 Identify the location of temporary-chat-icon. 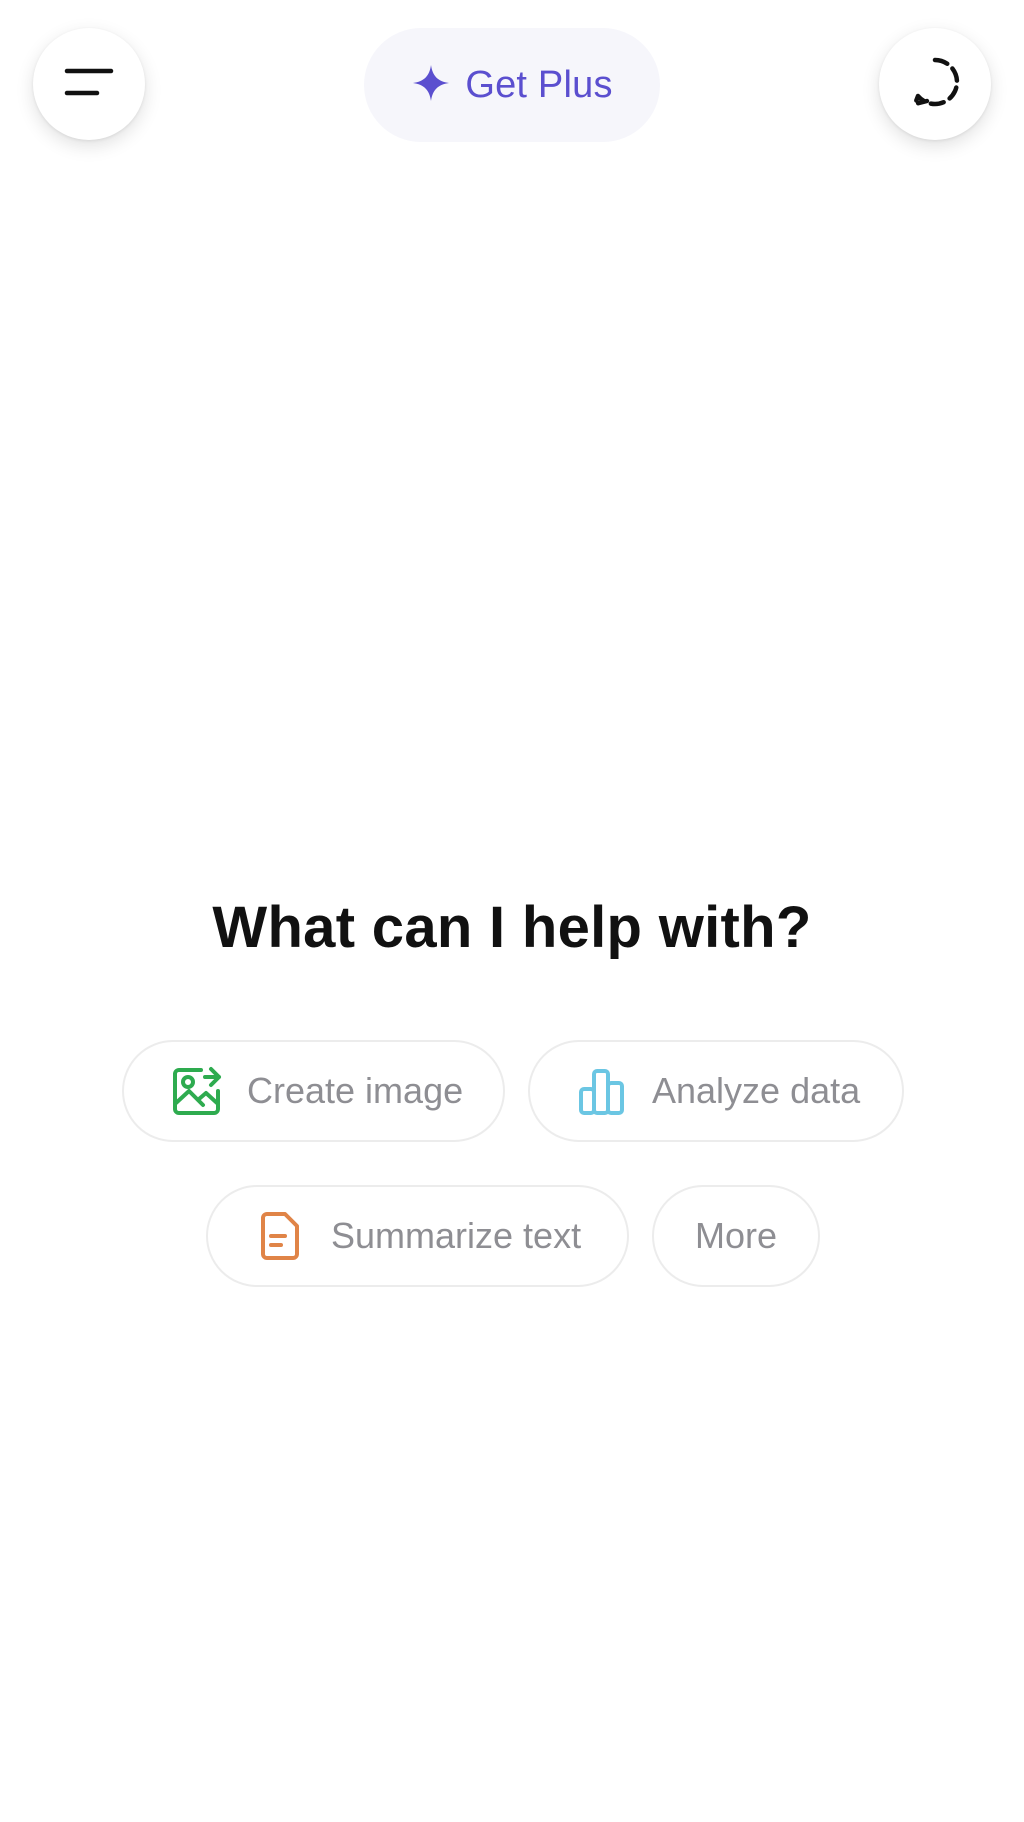
(935, 84).